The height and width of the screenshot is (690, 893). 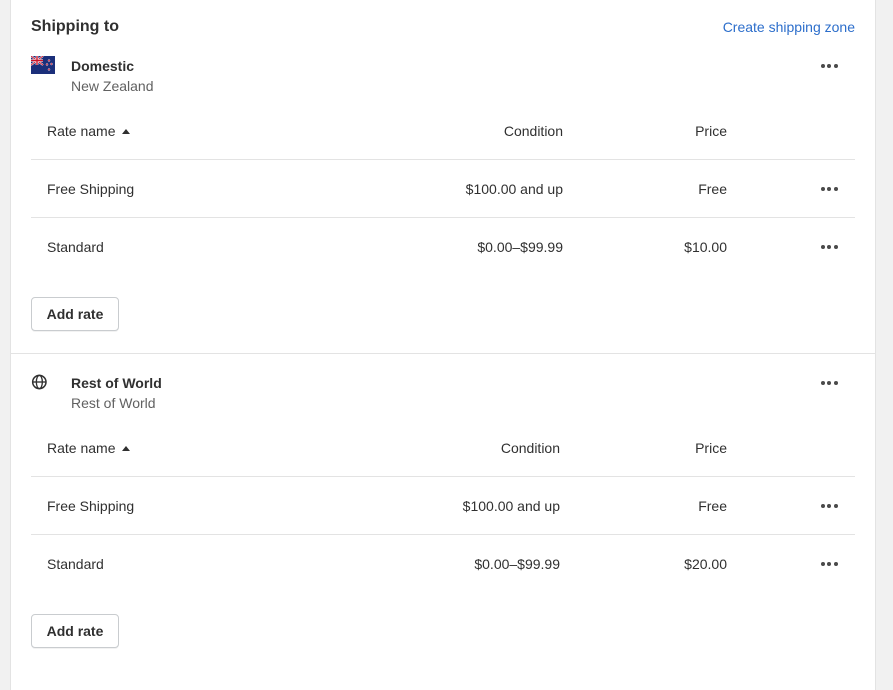 I want to click on zone-header: Rest of World Rest of World, so click(x=443, y=391).